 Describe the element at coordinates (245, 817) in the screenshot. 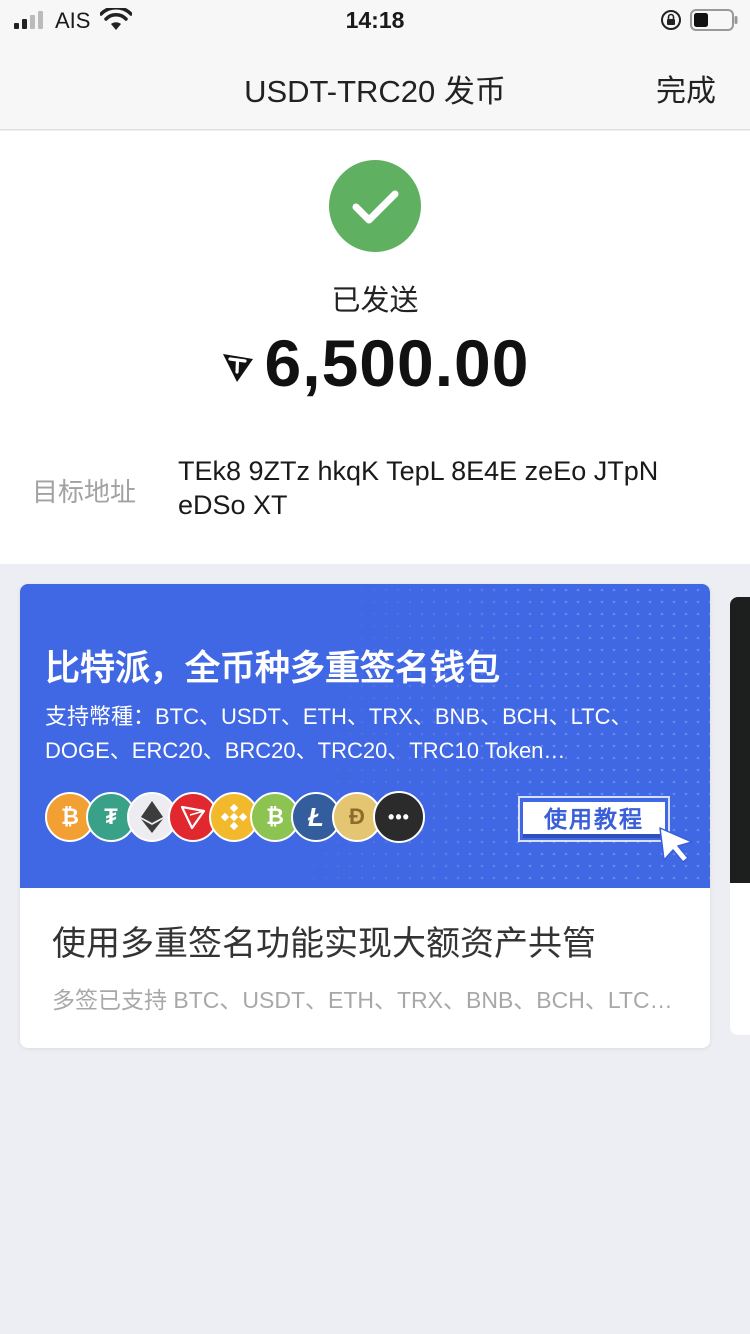

I see `coin-icons: ₿ ₮ ₿ Ł Ð •••` at that location.